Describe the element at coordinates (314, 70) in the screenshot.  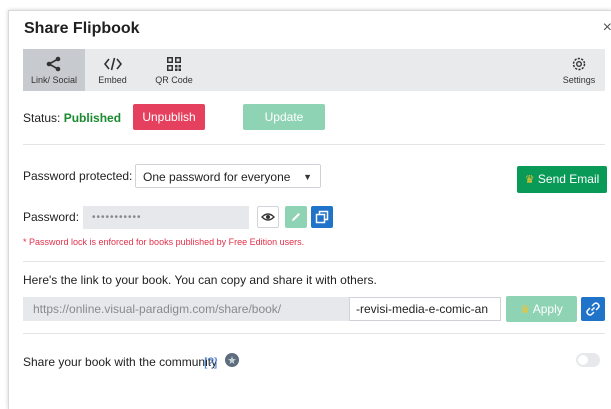
I see `tab-bar: Link/ Social Embed QR Code Settings` at that location.